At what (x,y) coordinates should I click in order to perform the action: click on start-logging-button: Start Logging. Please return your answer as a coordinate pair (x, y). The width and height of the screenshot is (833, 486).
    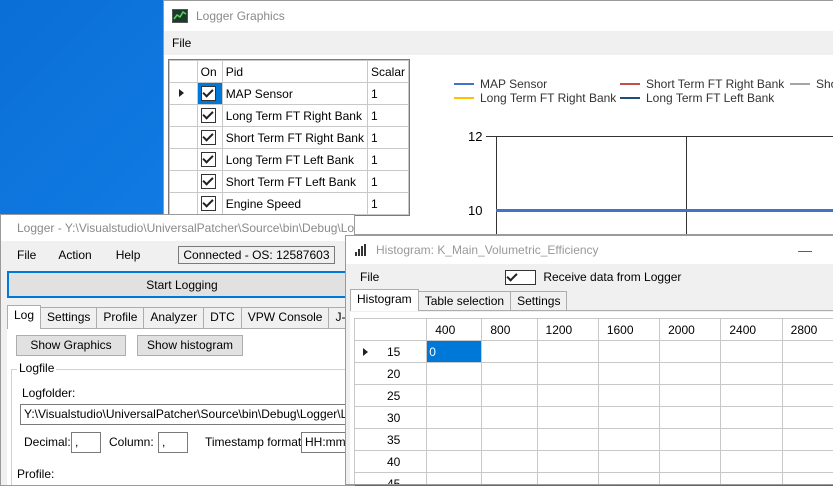
    Looking at the image, I should click on (181, 284).